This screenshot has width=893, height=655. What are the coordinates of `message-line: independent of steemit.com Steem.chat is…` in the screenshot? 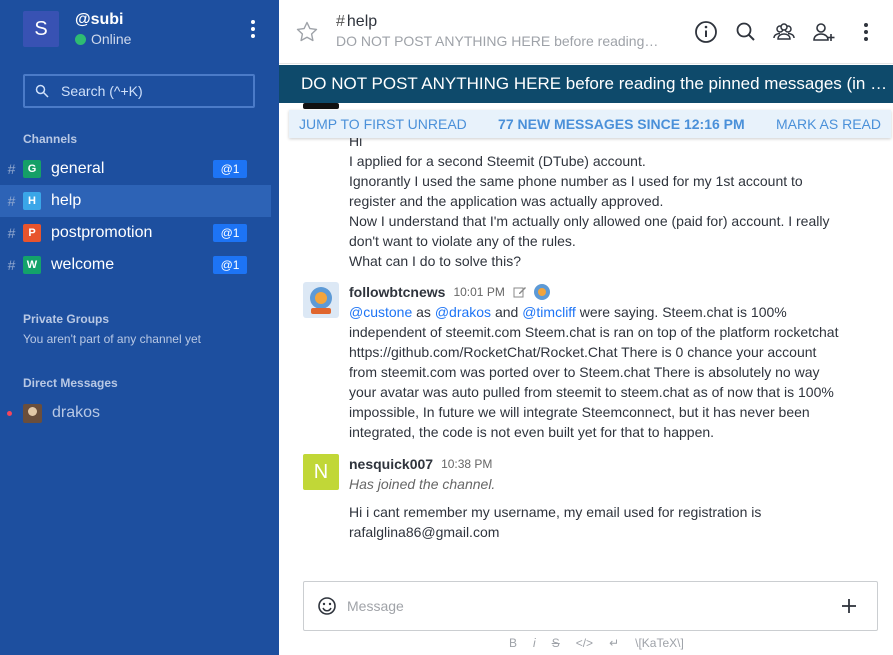 It's located at (594, 332).